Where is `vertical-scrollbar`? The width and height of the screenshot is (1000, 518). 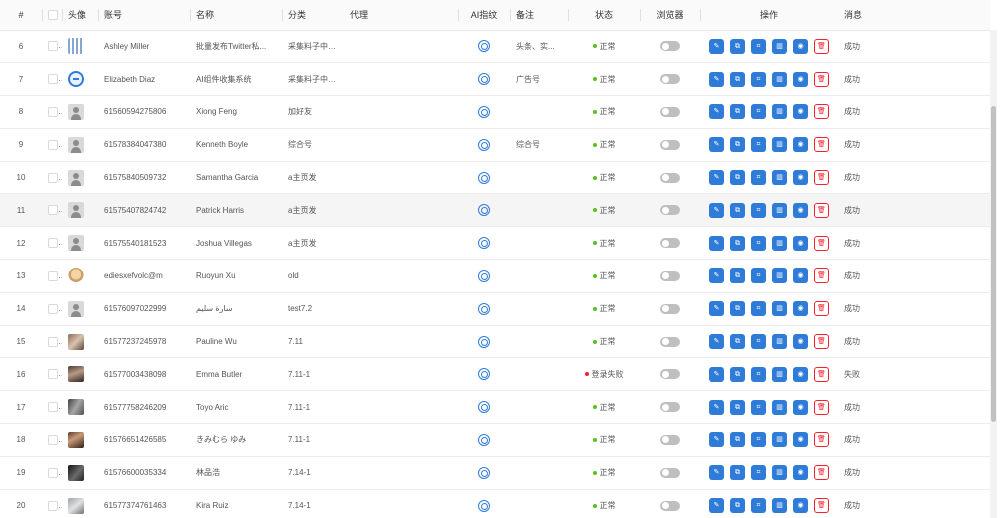
vertical-scrollbar is located at coordinates (993, 274).